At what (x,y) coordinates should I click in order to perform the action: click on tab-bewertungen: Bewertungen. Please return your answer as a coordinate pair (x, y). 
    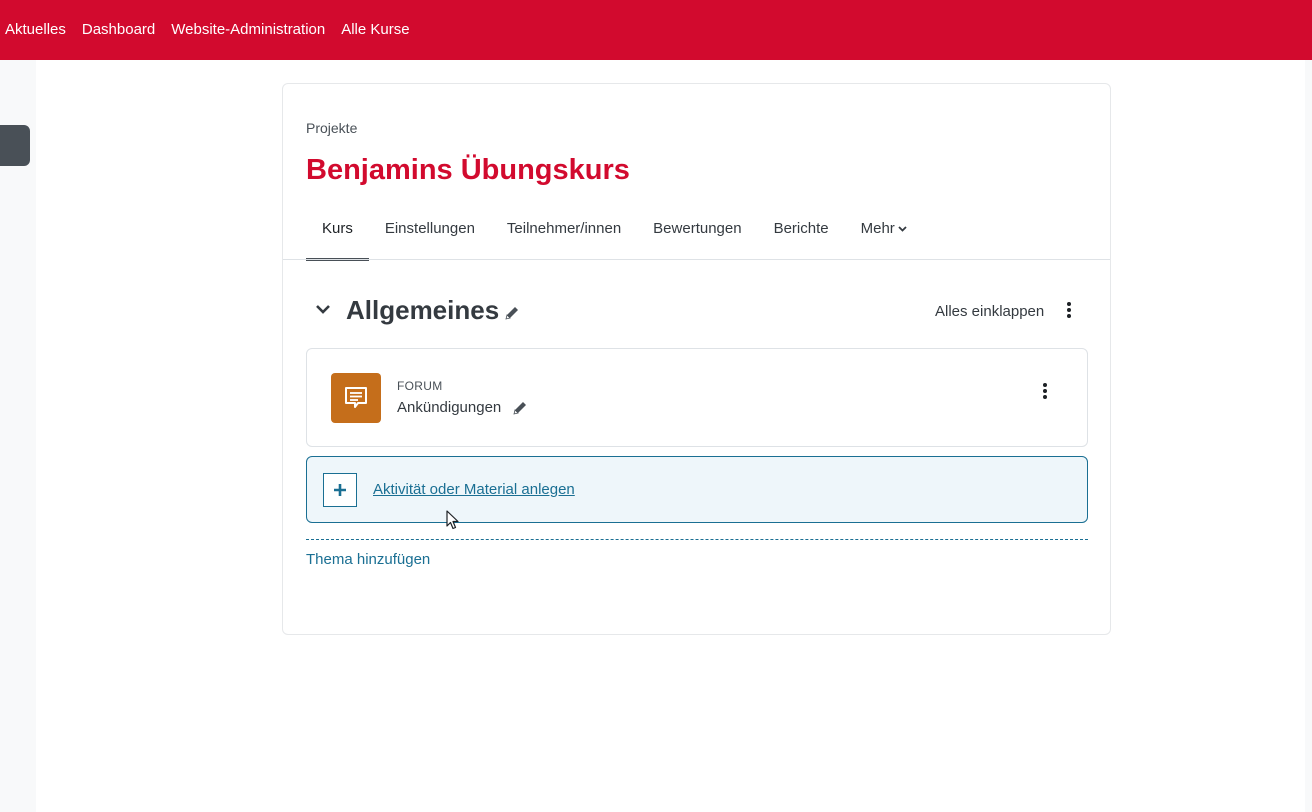
    Looking at the image, I should click on (697, 234).